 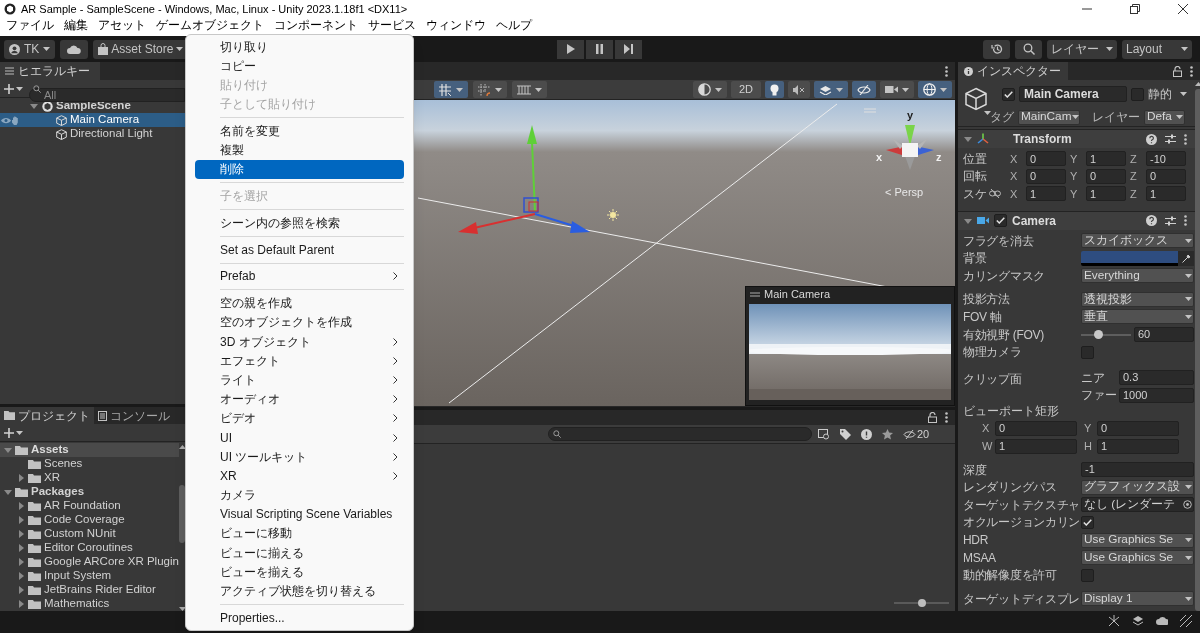 I want to click on slider-thumb, so click(x=921, y=603).